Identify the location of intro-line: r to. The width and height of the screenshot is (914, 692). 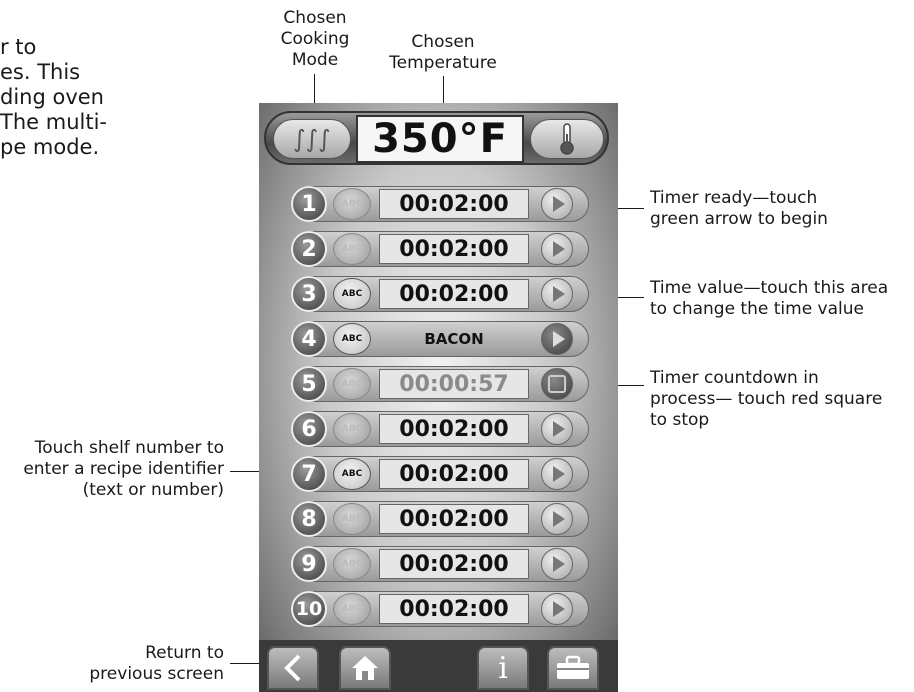
(18, 47).